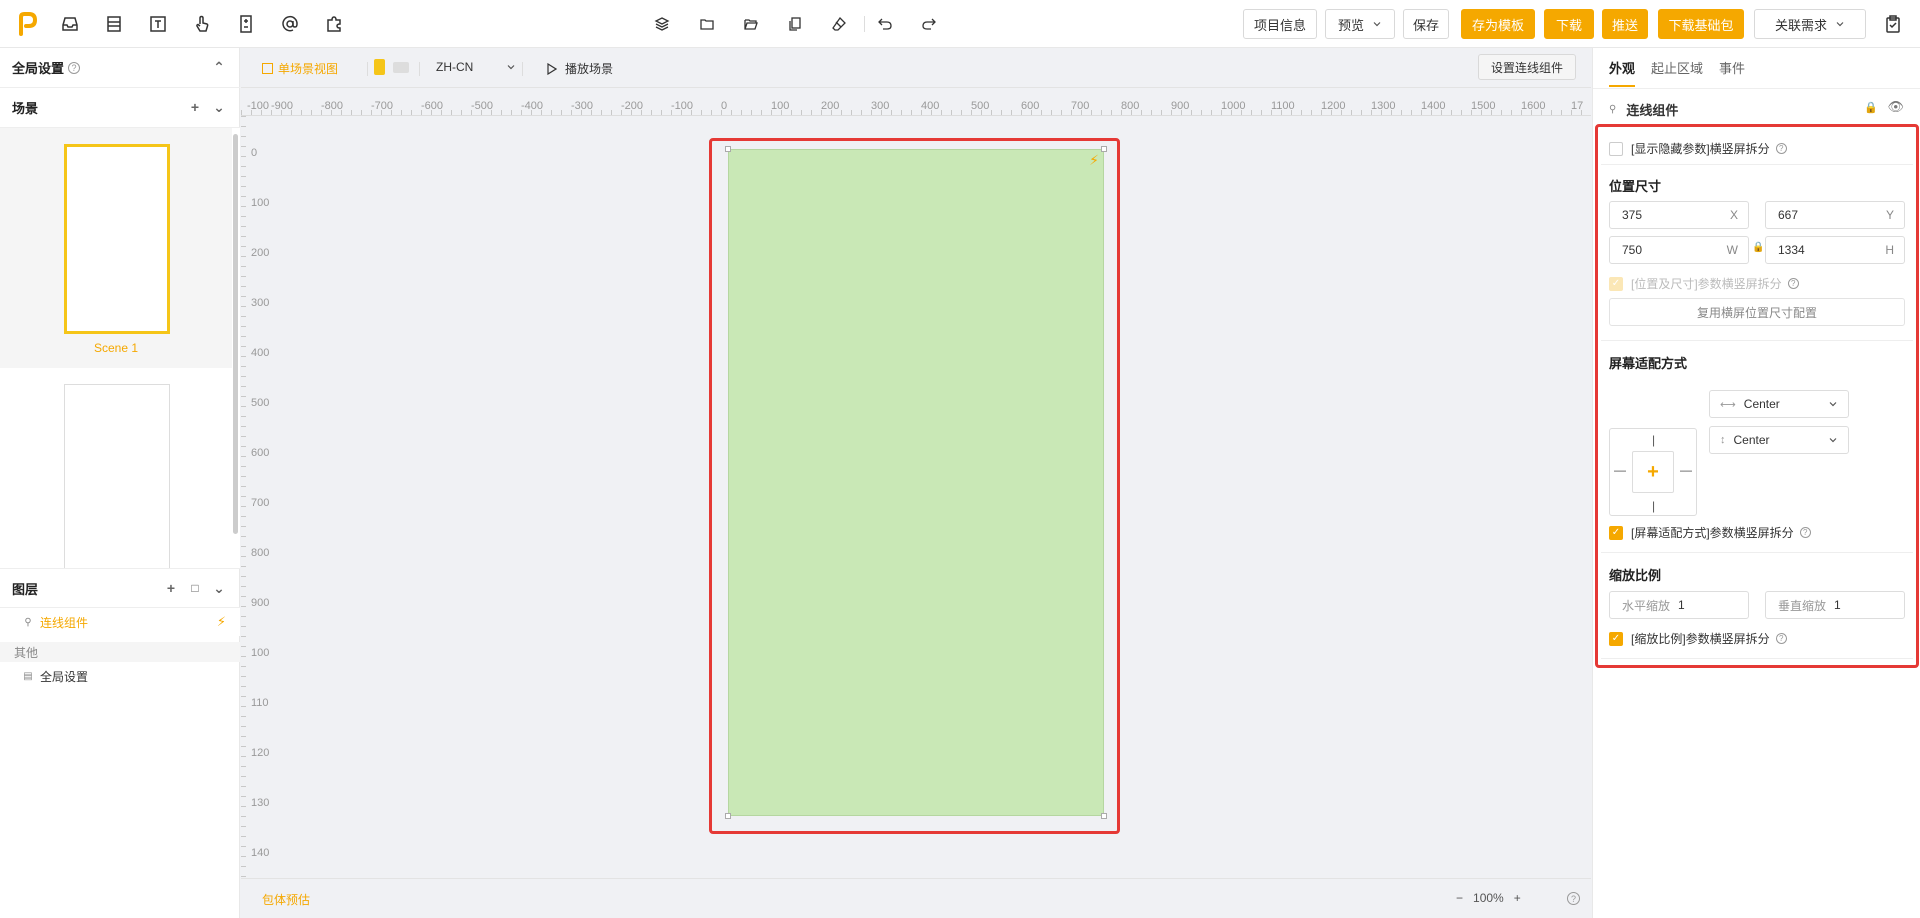 The width and height of the screenshot is (1920, 918). Describe the element at coordinates (195, 588) in the screenshot. I see `folder-add-icon: □` at that location.